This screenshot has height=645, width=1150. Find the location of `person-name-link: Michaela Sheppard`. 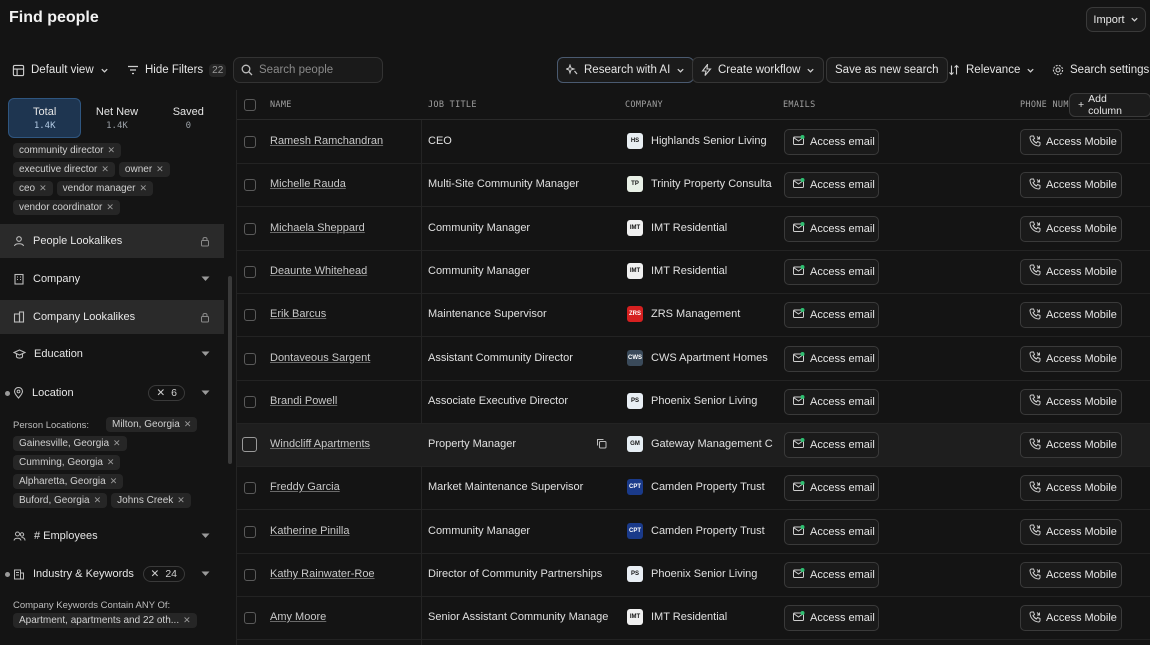

person-name-link: Michaela Sheppard is located at coordinates (317, 228).